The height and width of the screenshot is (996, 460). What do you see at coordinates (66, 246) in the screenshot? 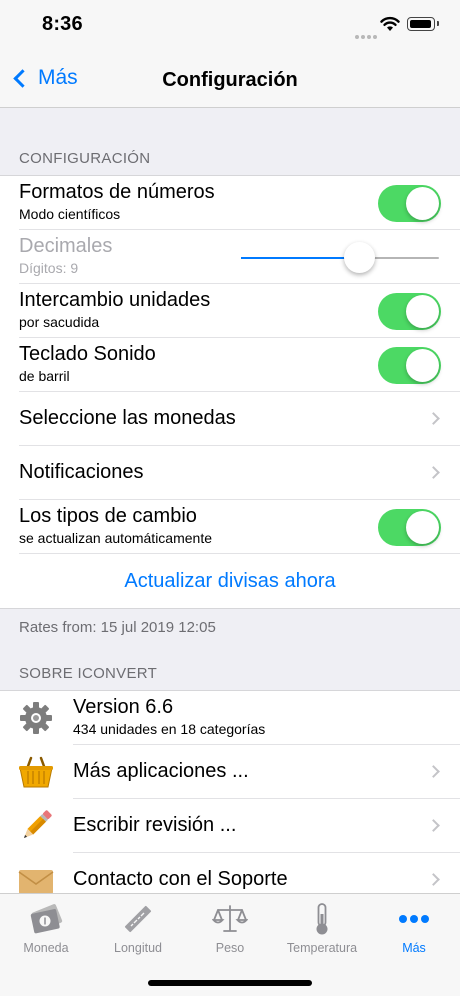
I see `setting-title: Decimales` at bounding box center [66, 246].